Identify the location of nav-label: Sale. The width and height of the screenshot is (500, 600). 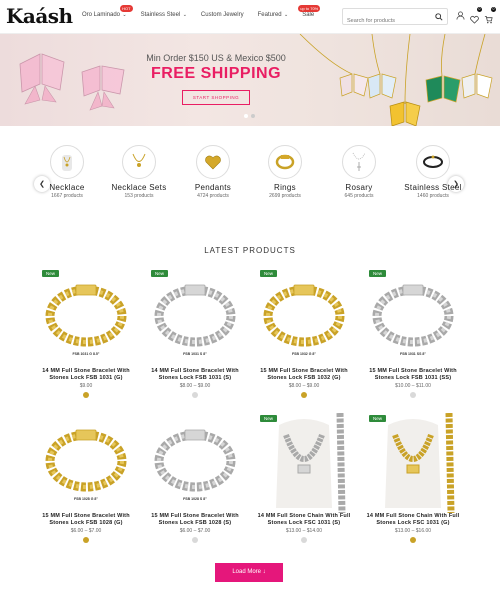
(308, 15).